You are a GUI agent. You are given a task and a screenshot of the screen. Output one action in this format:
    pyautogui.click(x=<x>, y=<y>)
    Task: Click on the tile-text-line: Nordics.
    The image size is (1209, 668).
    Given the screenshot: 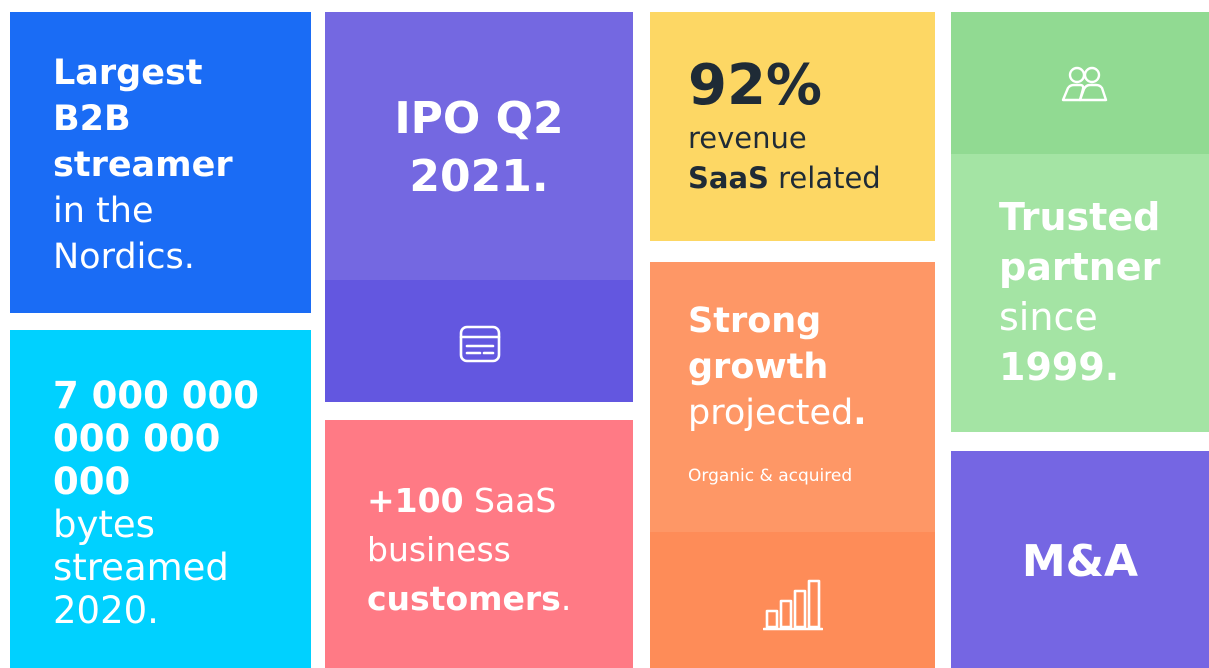 What is the action you would take?
    pyautogui.click(x=124, y=257)
    